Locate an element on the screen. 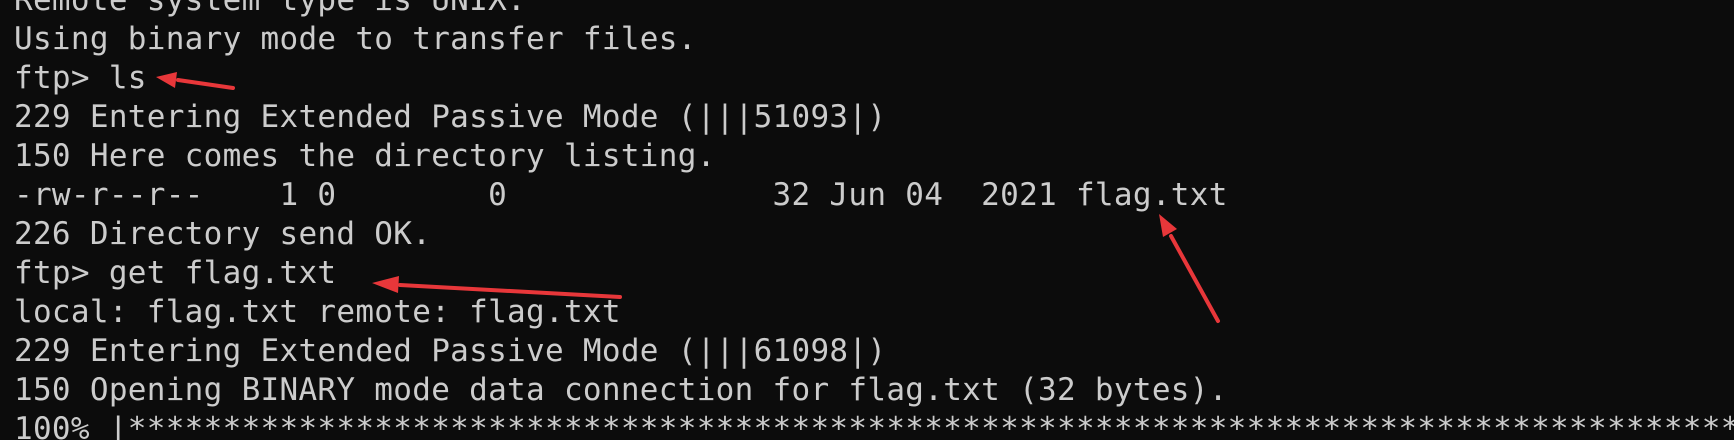  terminal-line-binary-mode: Using binary mode to transfer files. is located at coordinates (355, 39).